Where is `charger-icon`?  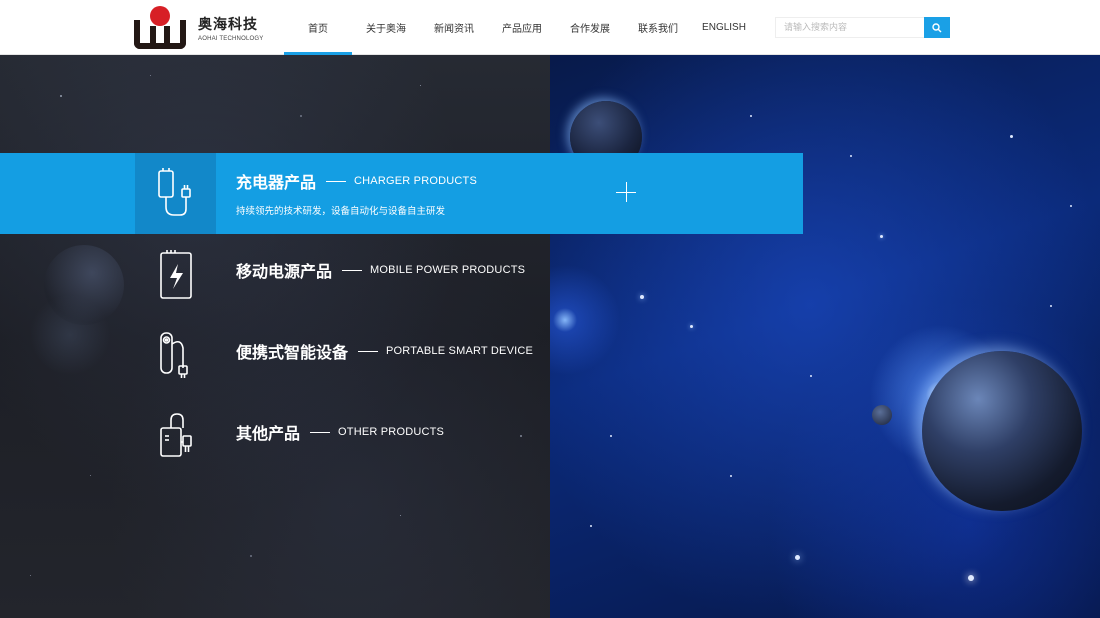 charger-icon is located at coordinates (174, 191).